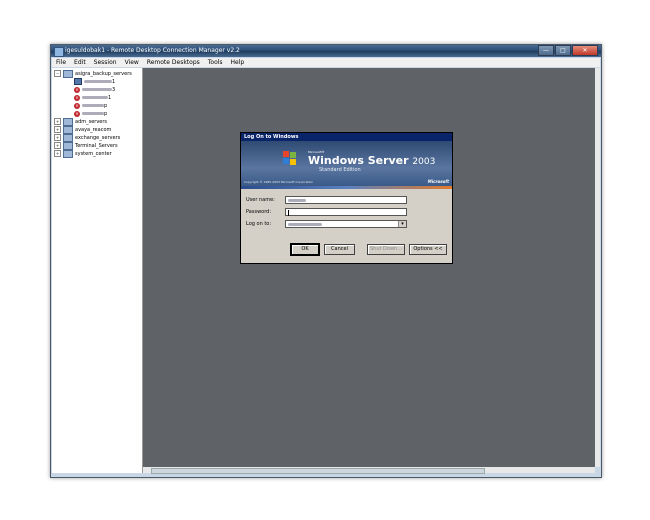 This screenshot has height=520, width=650. I want to click on maximize-button: □, so click(563, 50).